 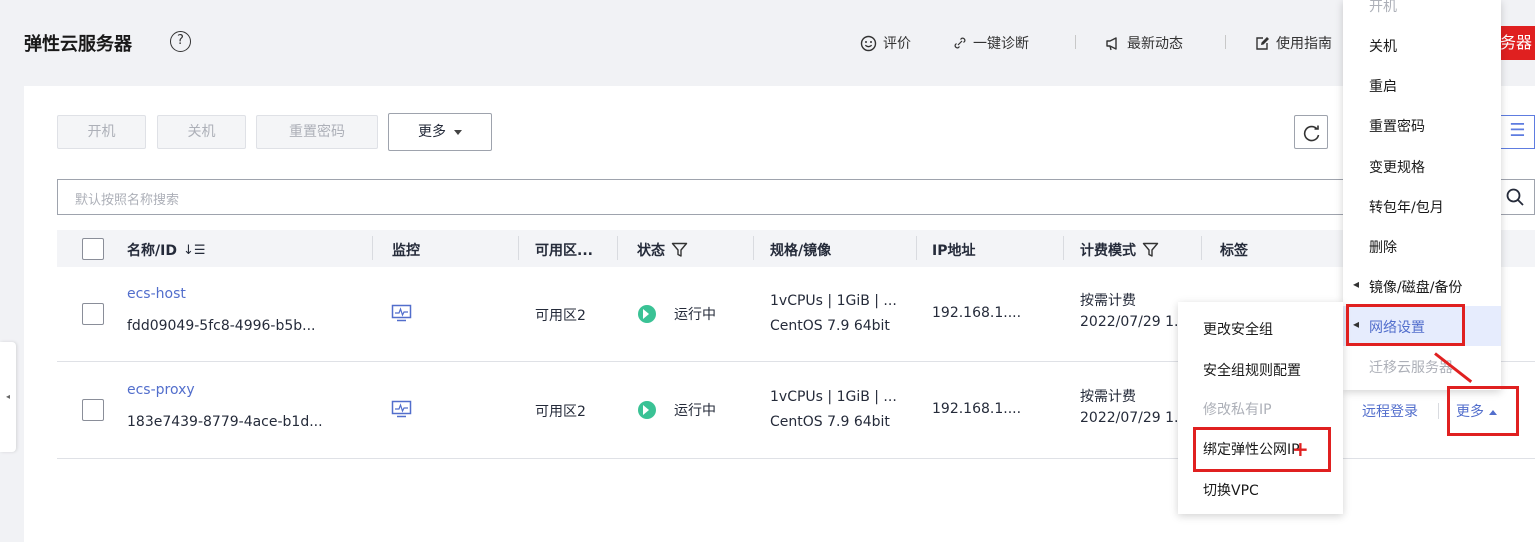 I want to click on column-header-label: 标签, so click(x=1234, y=251).